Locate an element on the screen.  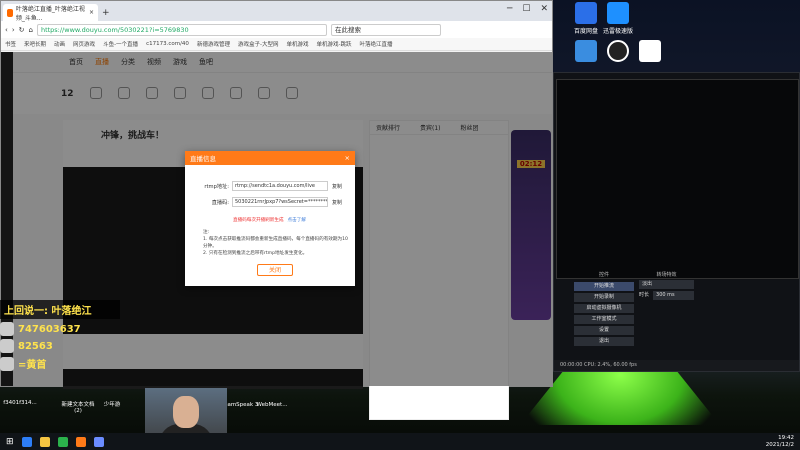
douyu-favicon-icon is located at coordinates (10, 12).